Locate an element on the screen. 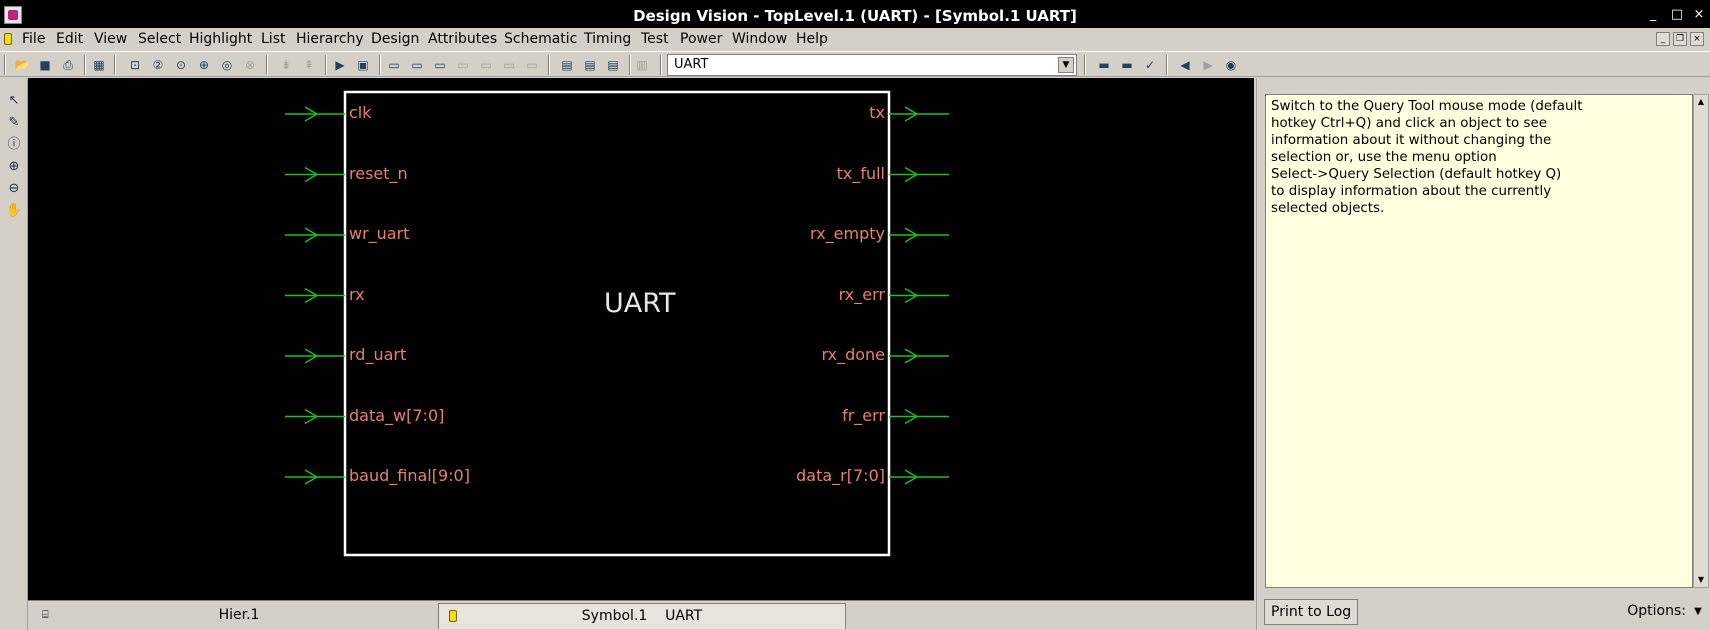 The width and height of the screenshot is (1710, 630). remove-from-view-icon: ▬ is located at coordinates (1127, 65).